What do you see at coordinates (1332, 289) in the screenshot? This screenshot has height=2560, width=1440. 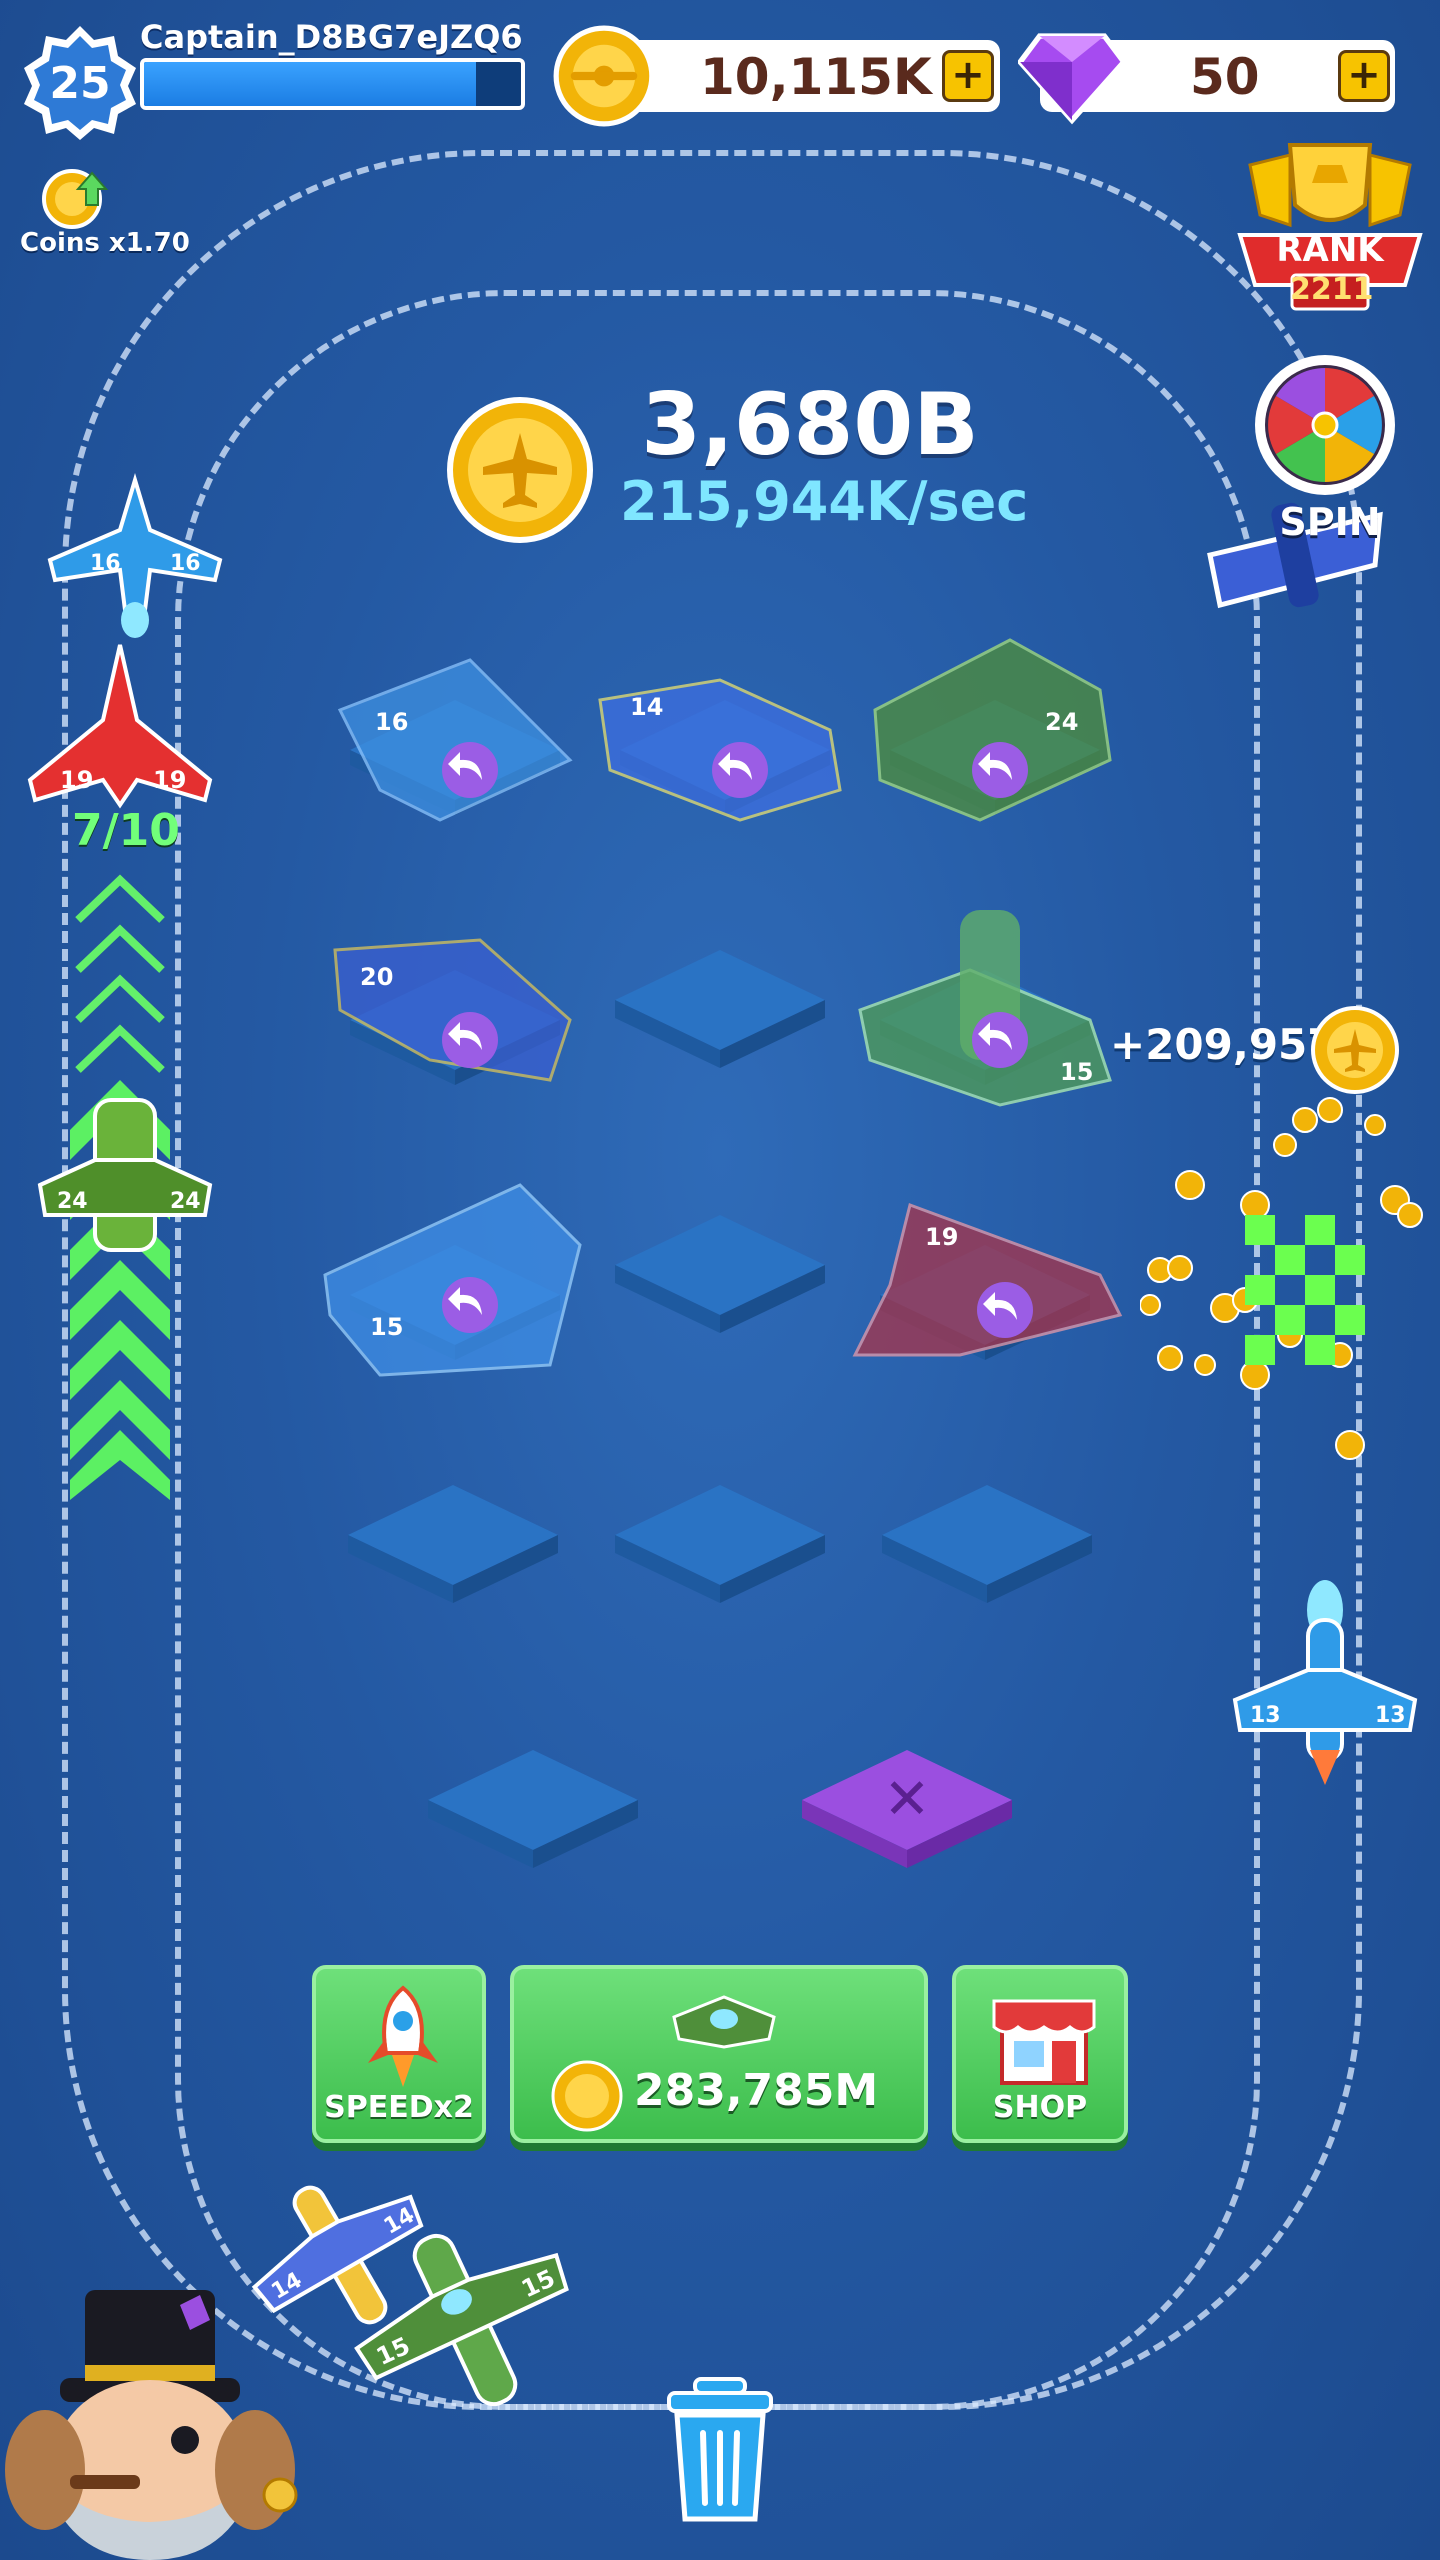 I see `rank-value: 2211` at bounding box center [1332, 289].